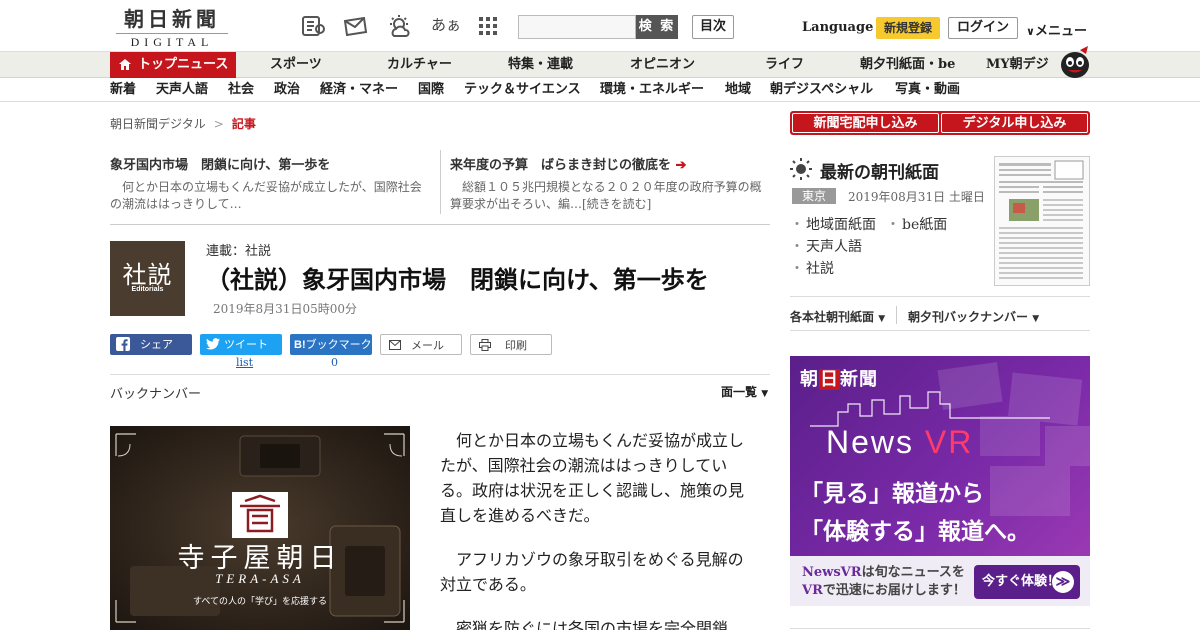 The image size is (1200, 630). Describe the element at coordinates (296, 65) in the screenshot. I see `nav-item-sports: スポーツ` at that location.